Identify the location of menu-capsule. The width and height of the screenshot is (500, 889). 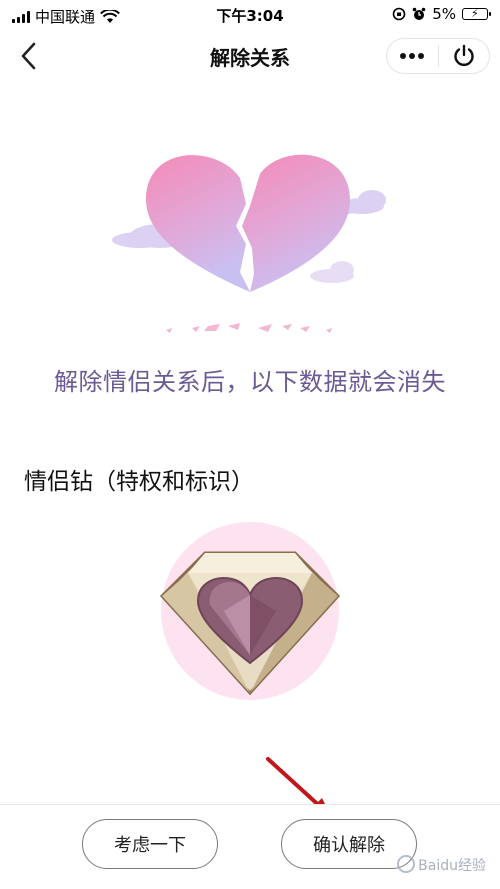
(438, 56).